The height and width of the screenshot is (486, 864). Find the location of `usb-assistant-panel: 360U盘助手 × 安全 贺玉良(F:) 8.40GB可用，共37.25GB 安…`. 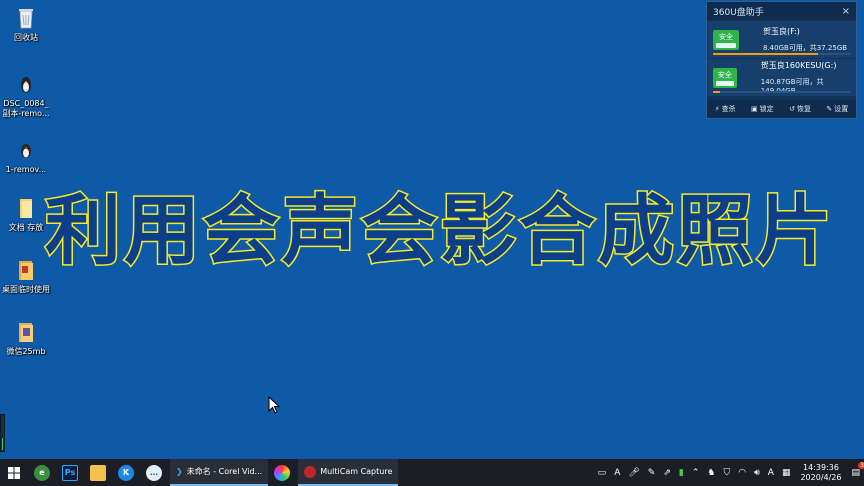

usb-assistant-panel: 360U盘助手 × 安全 贺玉良(F:) 8.40GB可用，共37.25GB 安… is located at coordinates (781, 60).